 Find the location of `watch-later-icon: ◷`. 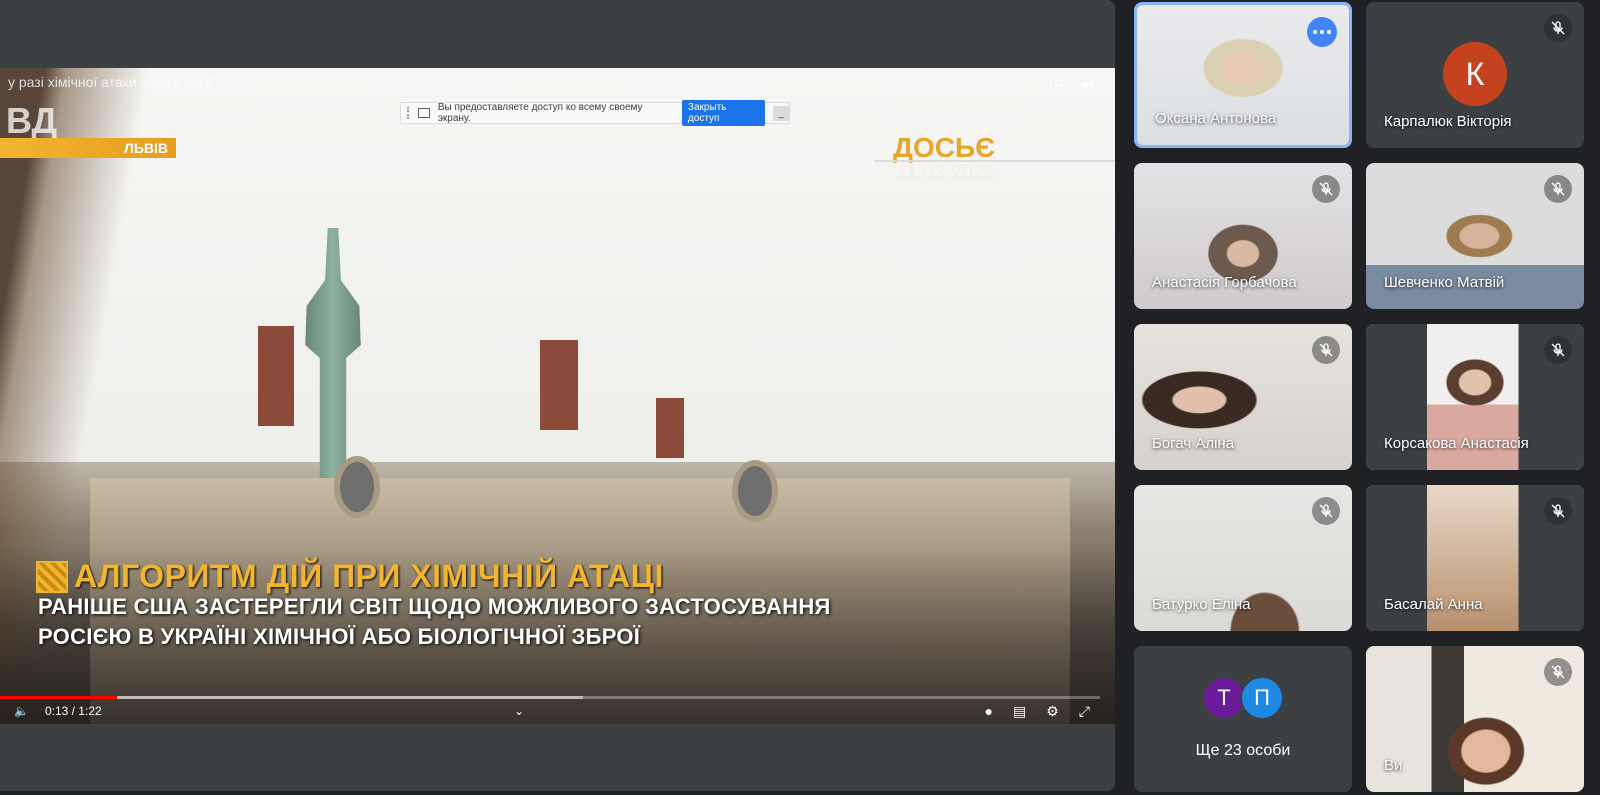

watch-later-icon: ◷ is located at coordinates (1056, 84).